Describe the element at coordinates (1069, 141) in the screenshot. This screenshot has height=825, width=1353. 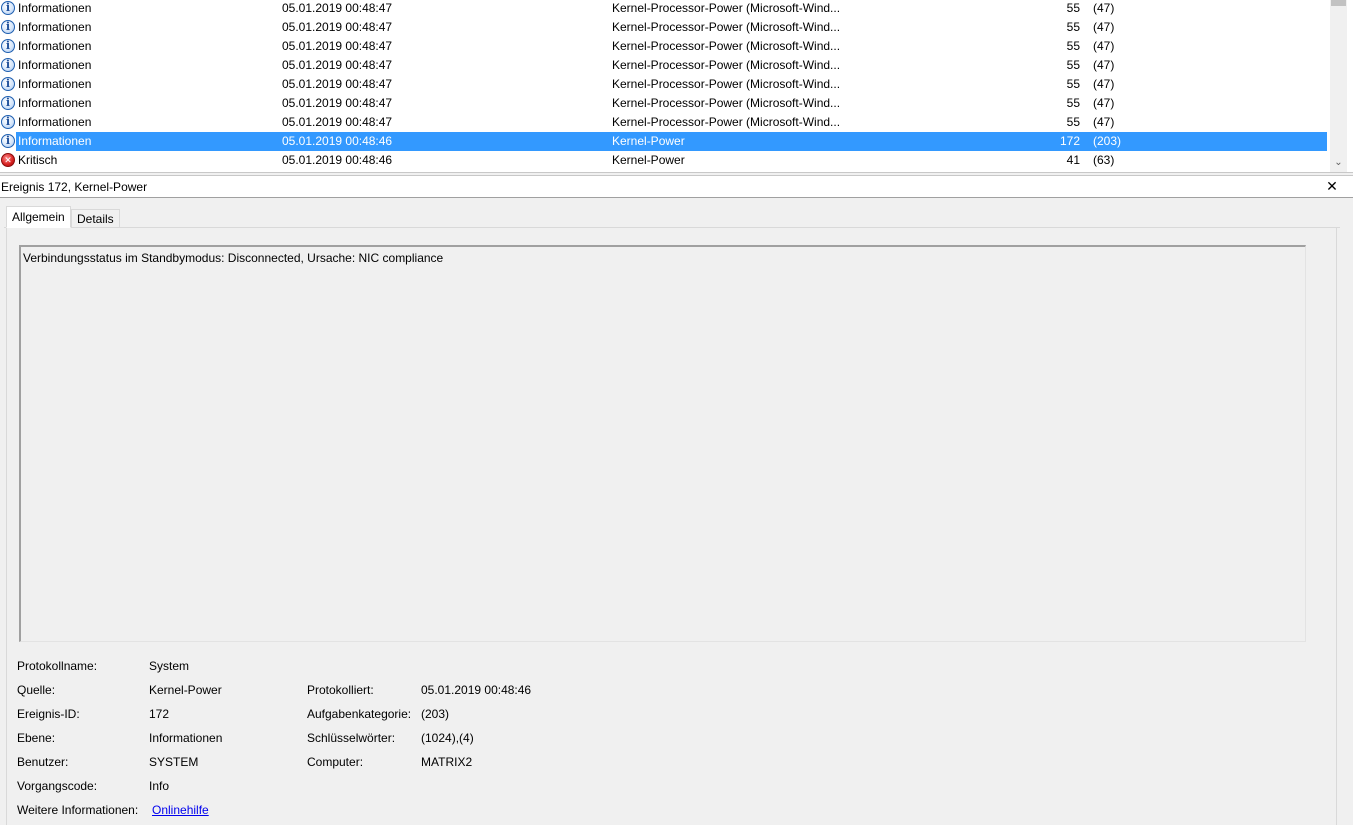
I see `row-event-id: 172` at that location.